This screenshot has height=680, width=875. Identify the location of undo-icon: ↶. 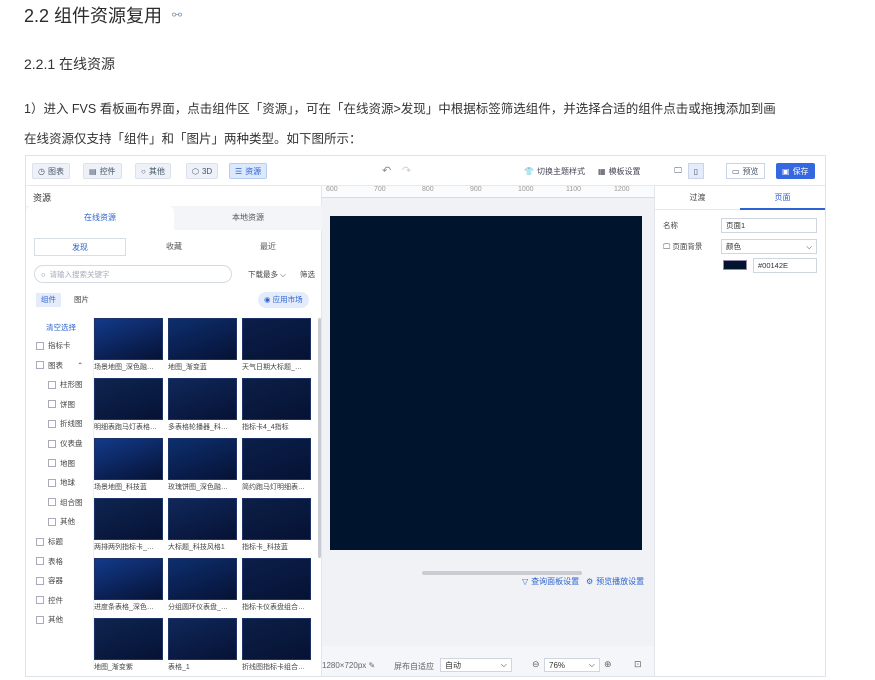
(386, 170).